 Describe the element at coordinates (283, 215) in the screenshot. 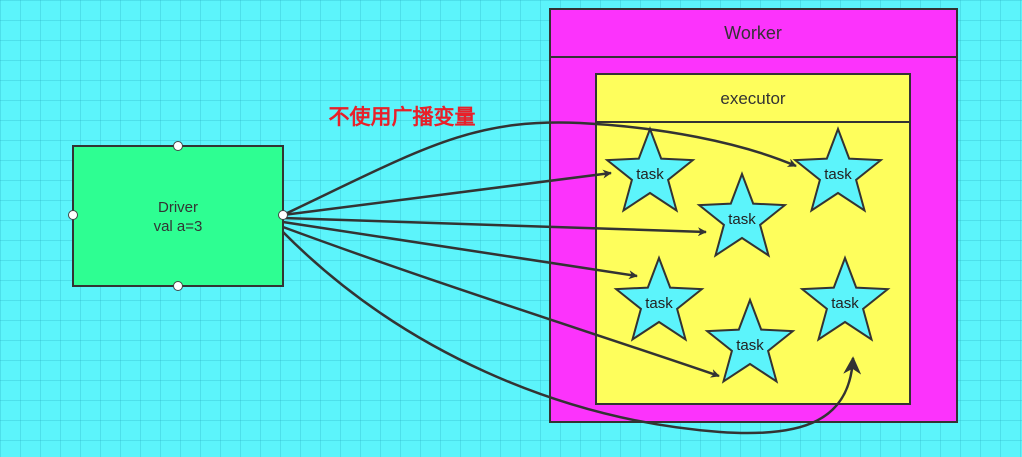

I see `resize-handle-right` at that location.